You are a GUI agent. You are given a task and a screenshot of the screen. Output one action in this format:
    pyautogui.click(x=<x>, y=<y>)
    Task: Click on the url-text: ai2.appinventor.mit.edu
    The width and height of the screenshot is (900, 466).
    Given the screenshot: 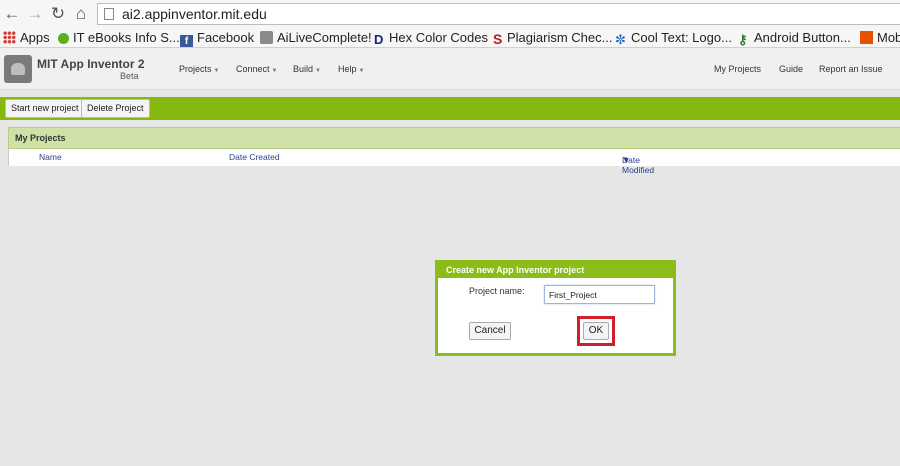 What is the action you would take?
    pyautogui.click(x=194, y=14)
    